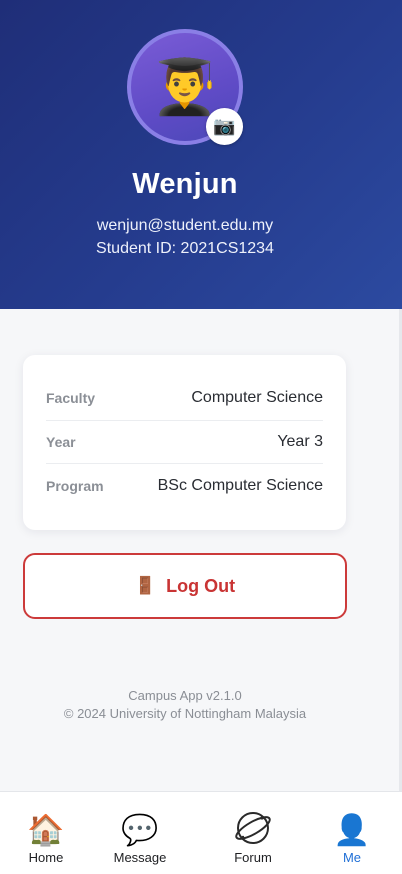 This screenshot has width=402, height=874. Describe the element at coordinates (240, 485) in the screenshot. I see `info-value: BSc Computer Science` at that location.